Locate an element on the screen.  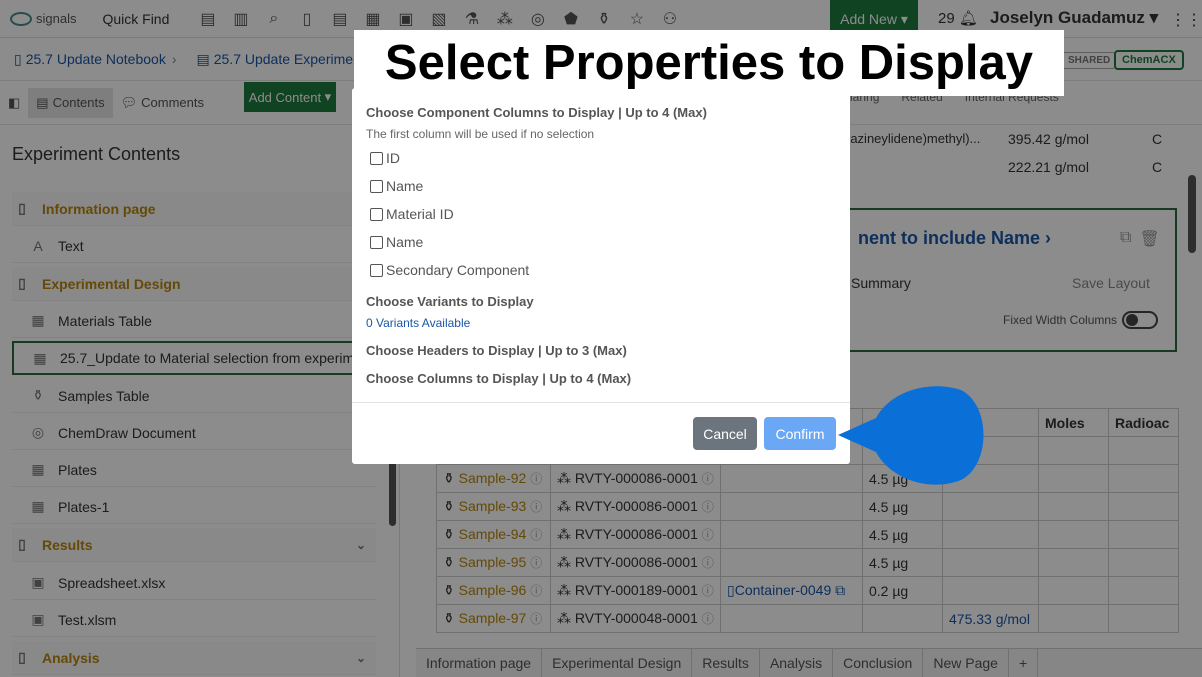
checkbox-material-id: Material ID is located at coordinates (412, 214).